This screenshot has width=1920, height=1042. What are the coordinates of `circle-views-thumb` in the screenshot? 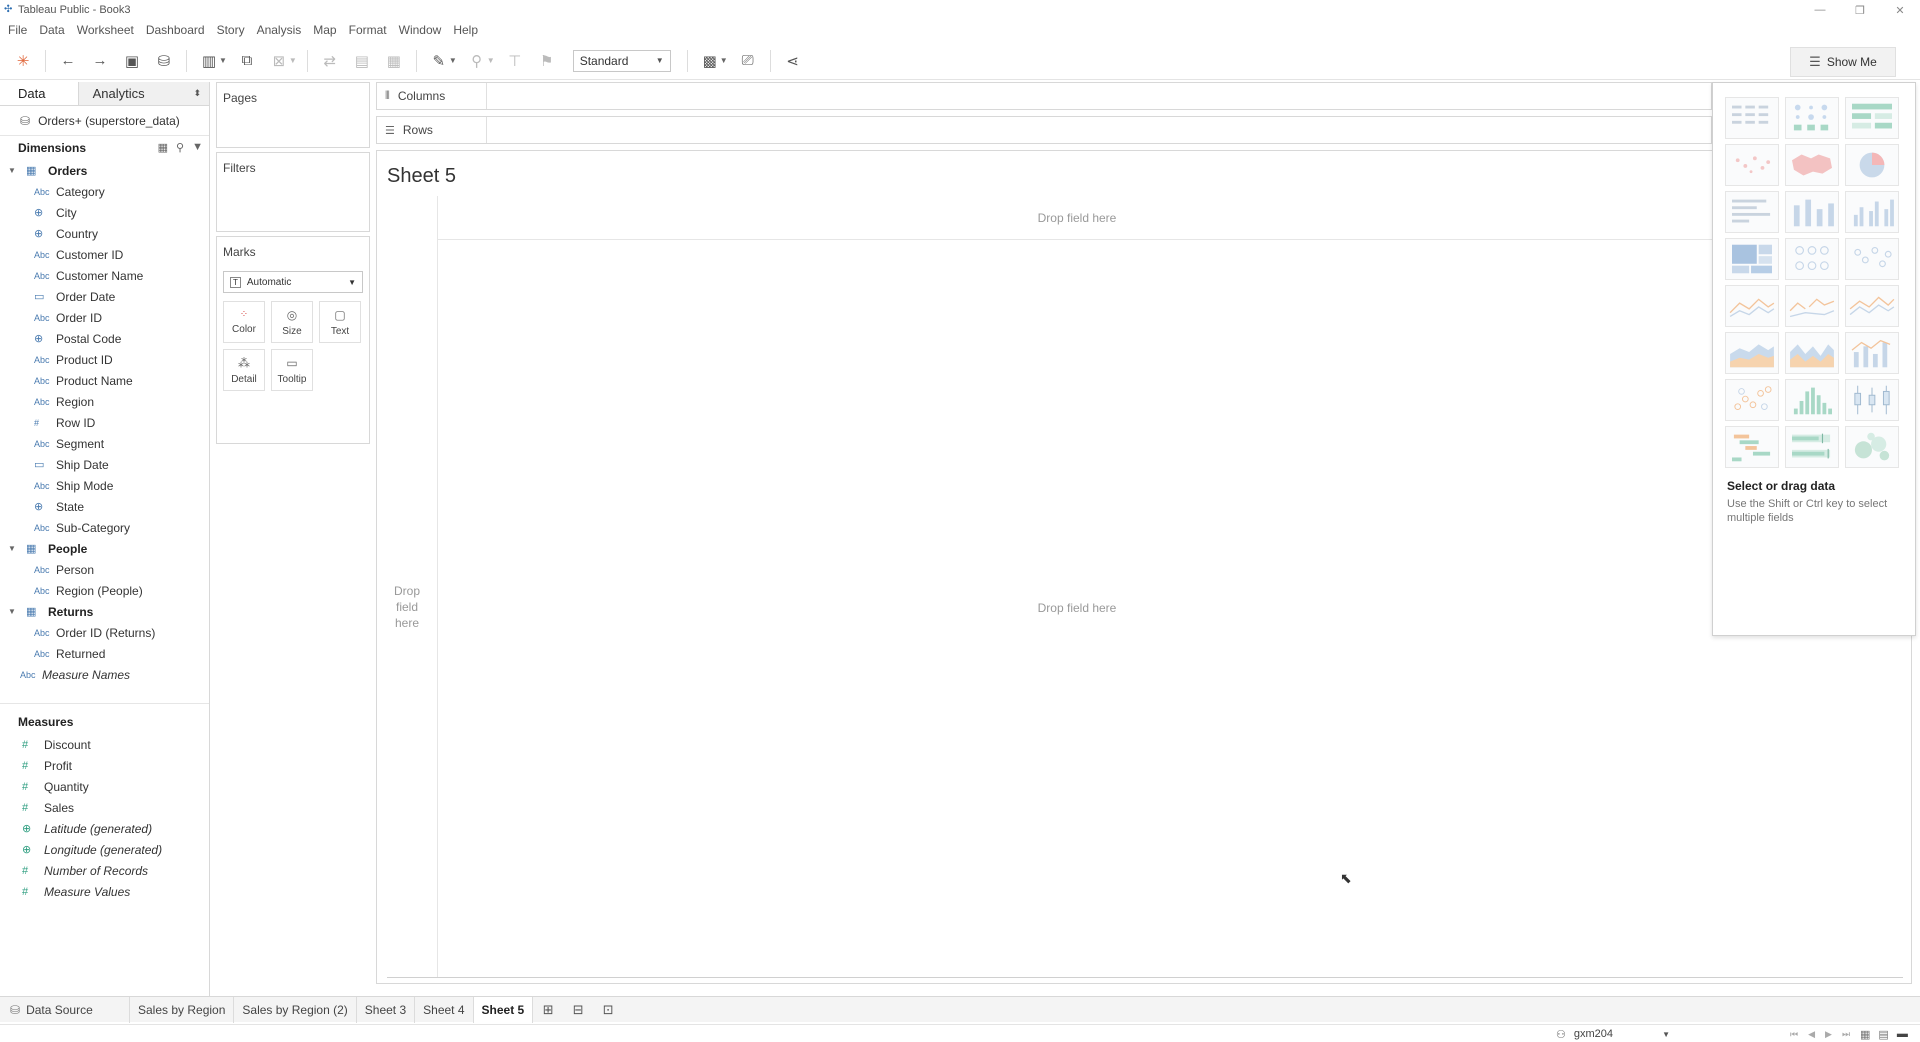 It's located at (1812, 259).